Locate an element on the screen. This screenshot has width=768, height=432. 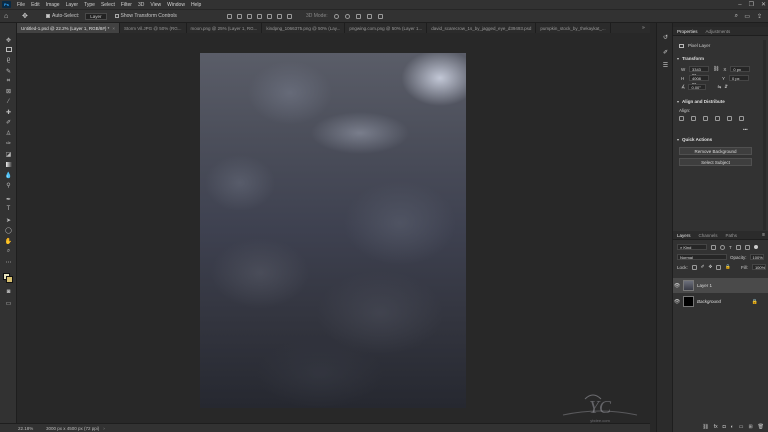
search-icon: ⌕ is located at coordinates (736, 16).